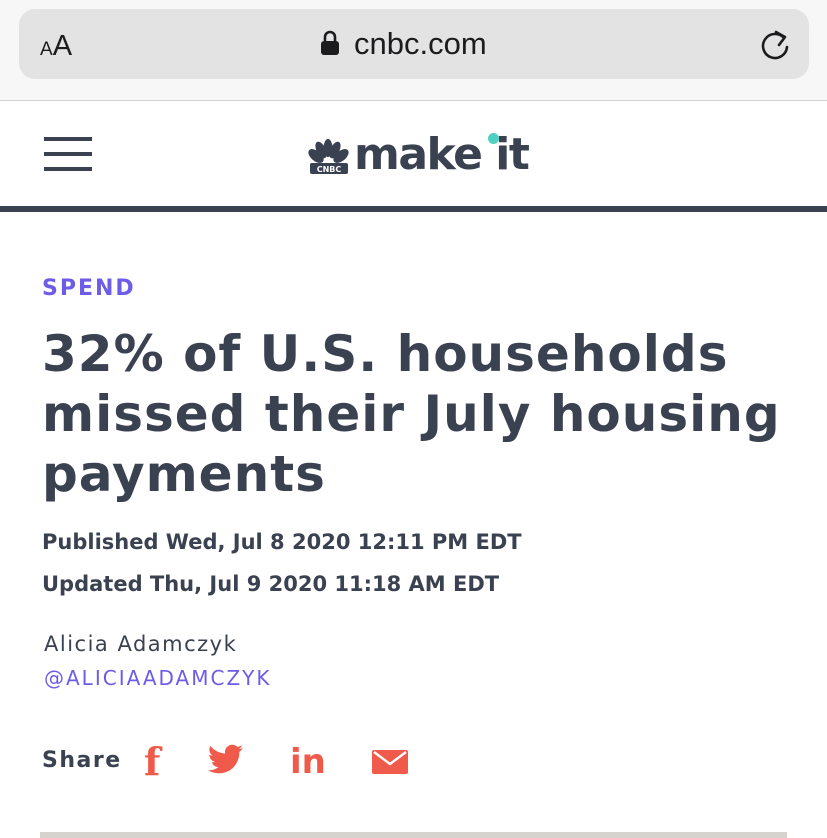 Image resolution: width=827 pixels, height=838 pixels. I want to click on menu-icon, so click(68, 154).